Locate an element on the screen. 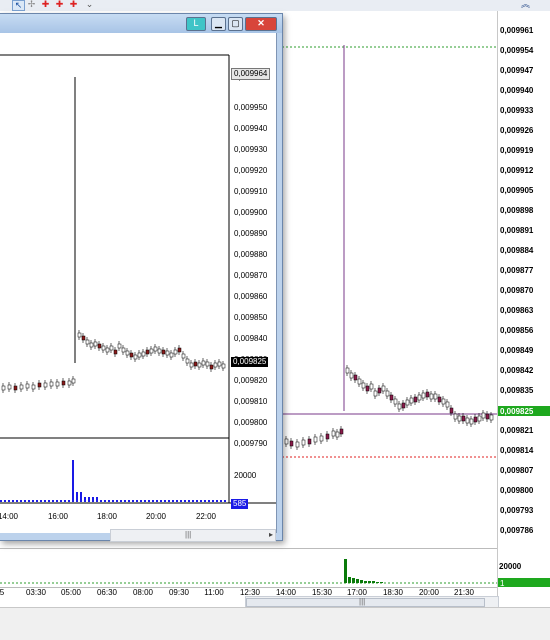 The image size is (550, 640). price-axis-label: 0,009898 is located at coordinates (517, 210).